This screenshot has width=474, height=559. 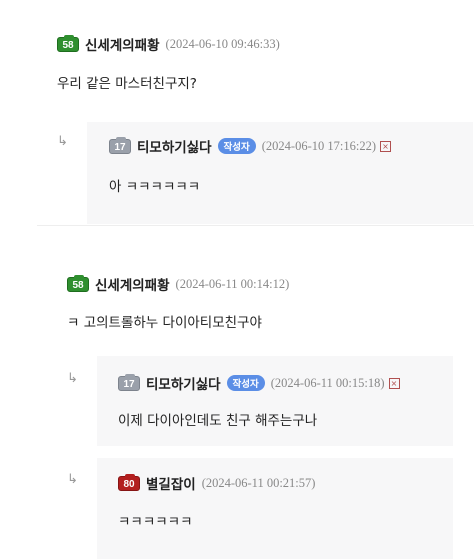 I want to click on reply-text: 이제 다이아인데도 친구 해주는구나, so click(x=218, y=421).